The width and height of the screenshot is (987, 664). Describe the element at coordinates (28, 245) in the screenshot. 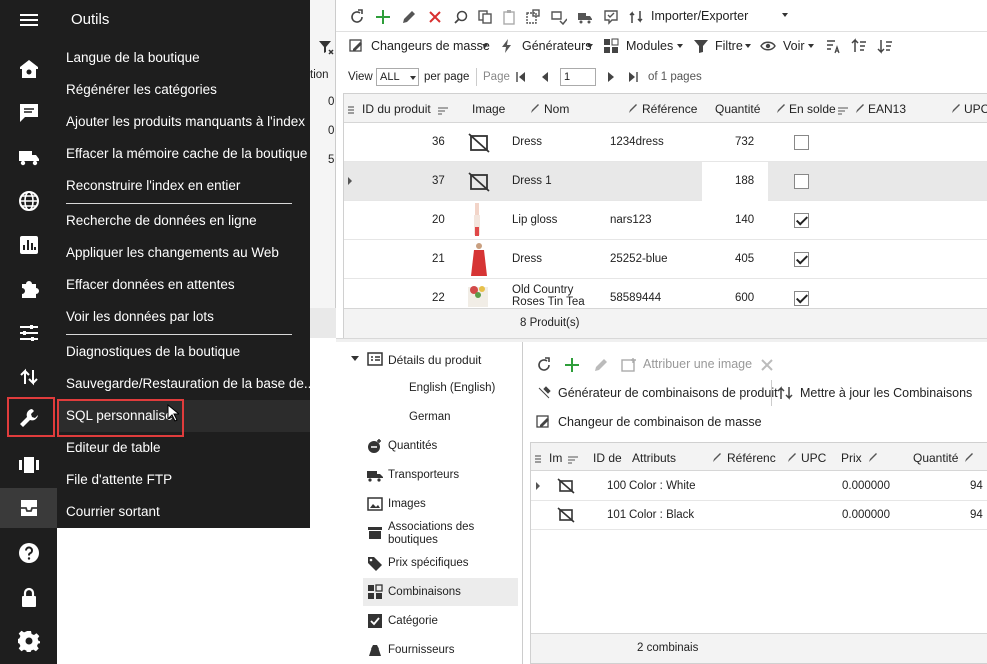

I see `bar-chart-icon` at that location.